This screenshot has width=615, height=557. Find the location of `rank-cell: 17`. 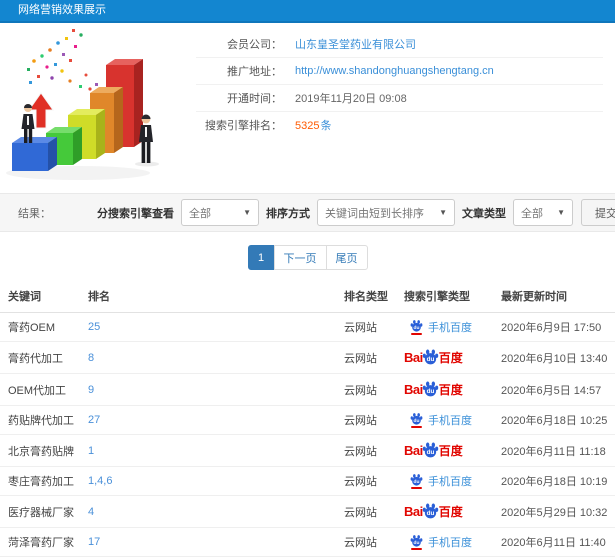

rank-cell: 17 is located at coordinates (212, 542).